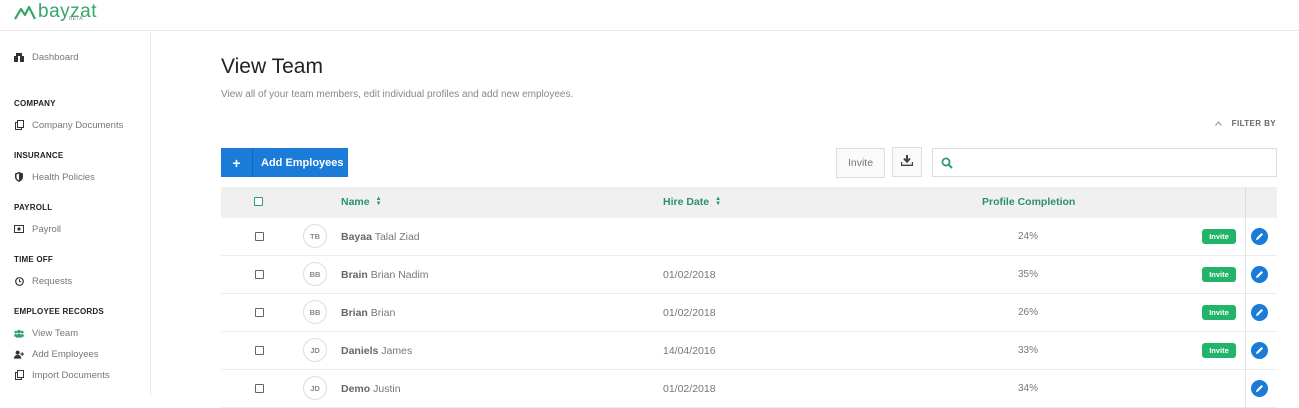 Image resolution: width=1299 pixels, height=408 pixels. I want to click on search-input, so click(1118, 162).